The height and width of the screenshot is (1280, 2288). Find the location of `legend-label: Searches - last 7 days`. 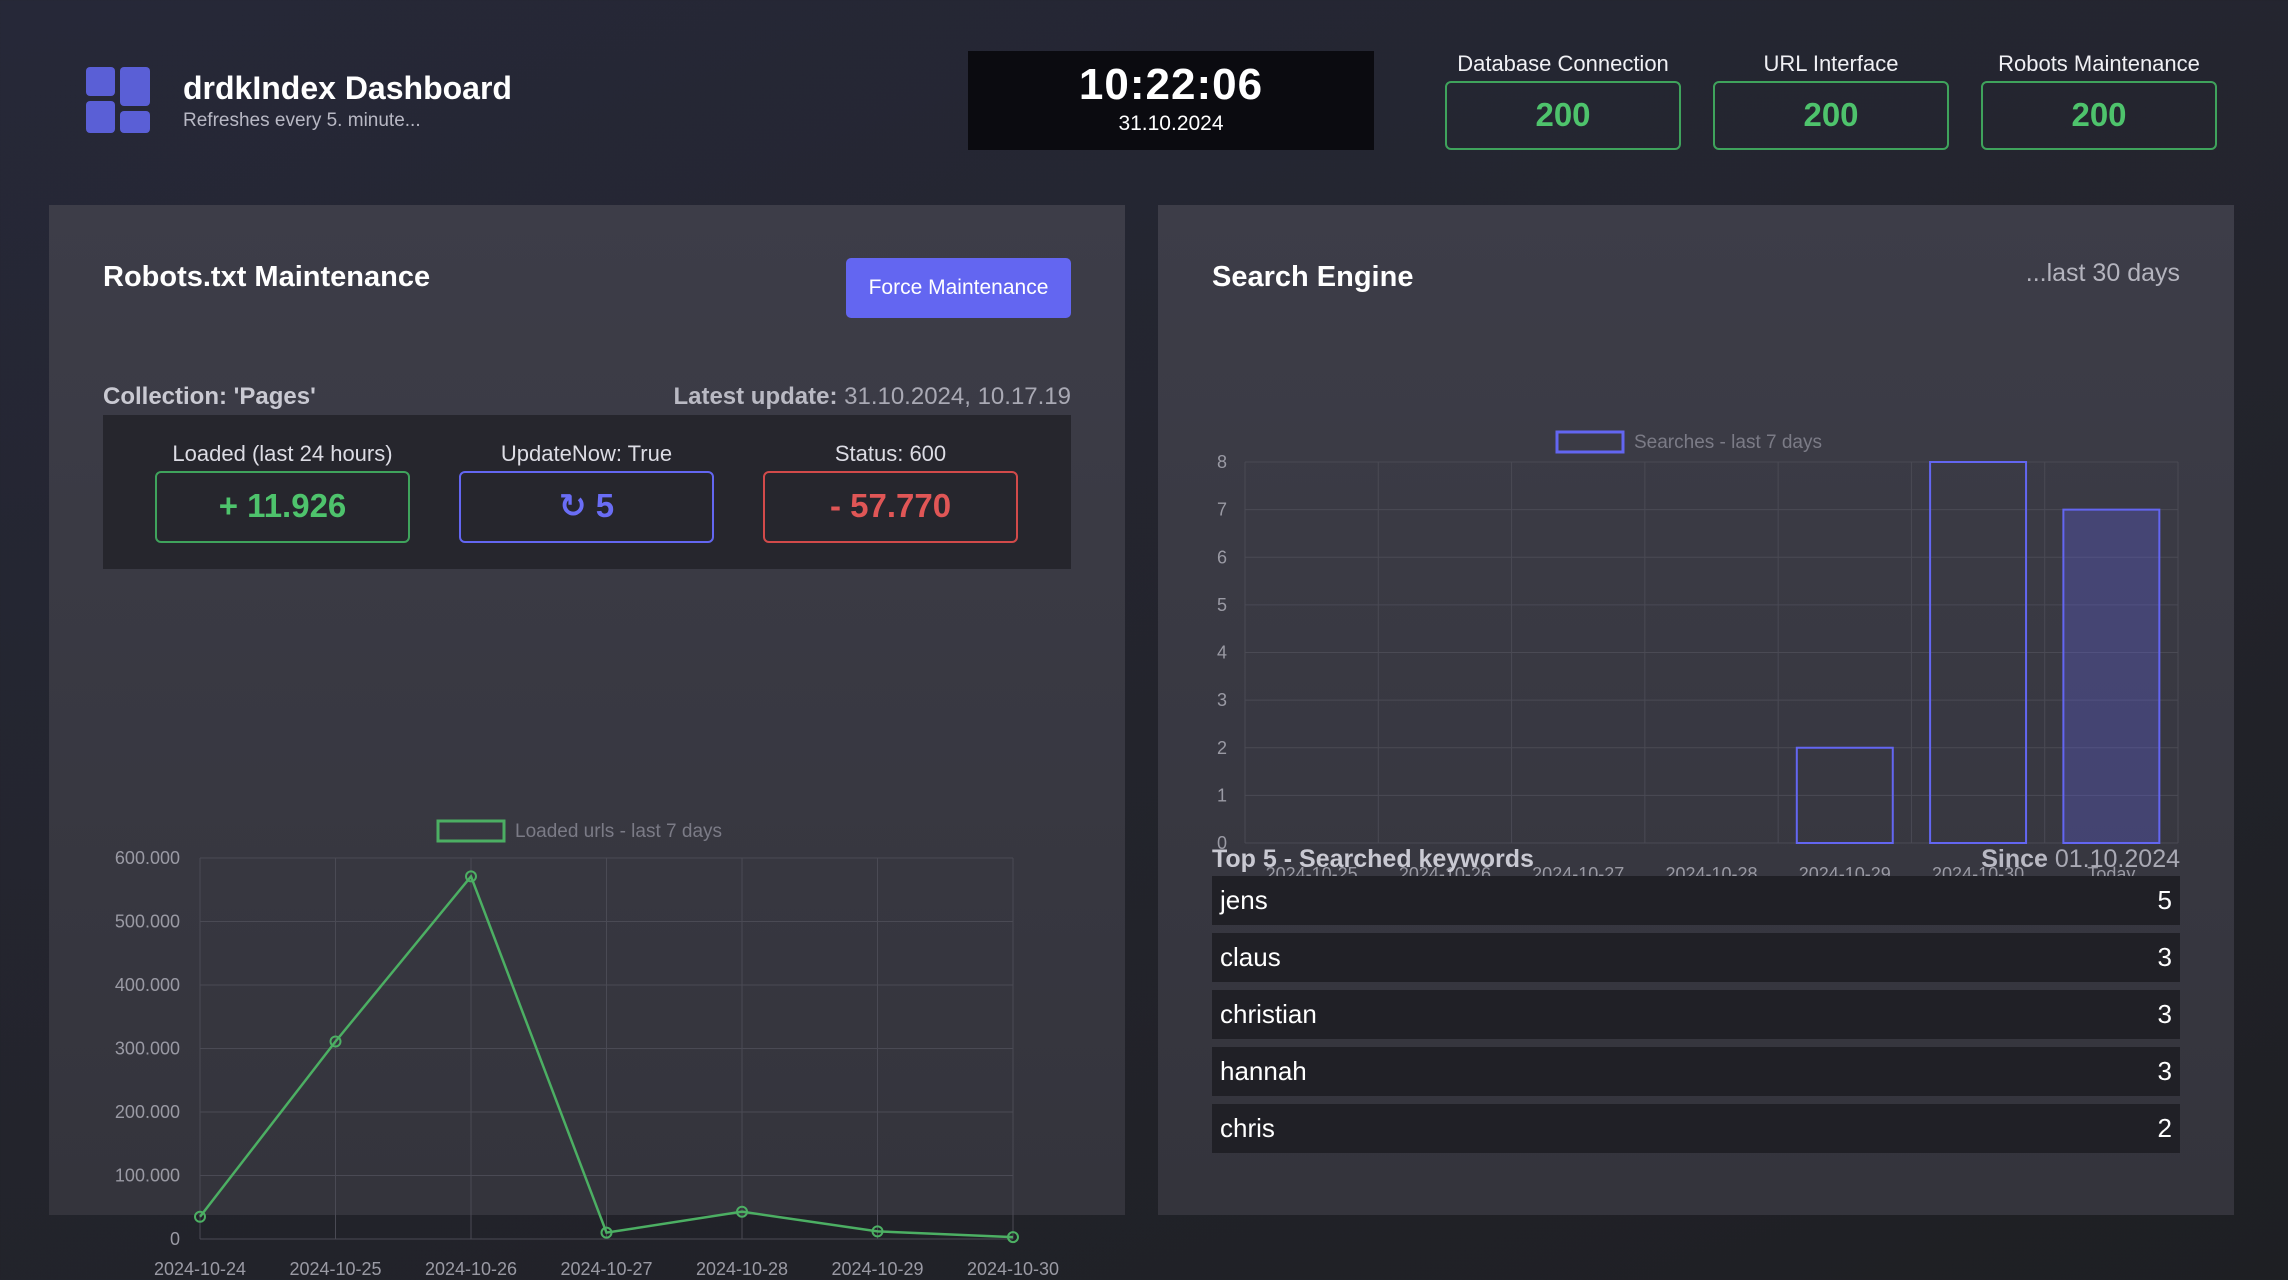

legend-label: Searches - last 7 days is located at coordinates (1728, 442).